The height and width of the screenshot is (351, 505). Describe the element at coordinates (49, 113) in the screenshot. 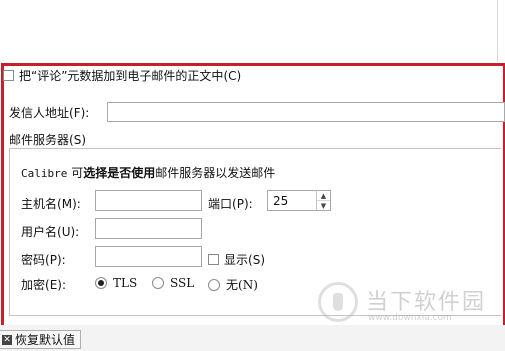

I see `sender-label: 发信人地址(F):` at that location.